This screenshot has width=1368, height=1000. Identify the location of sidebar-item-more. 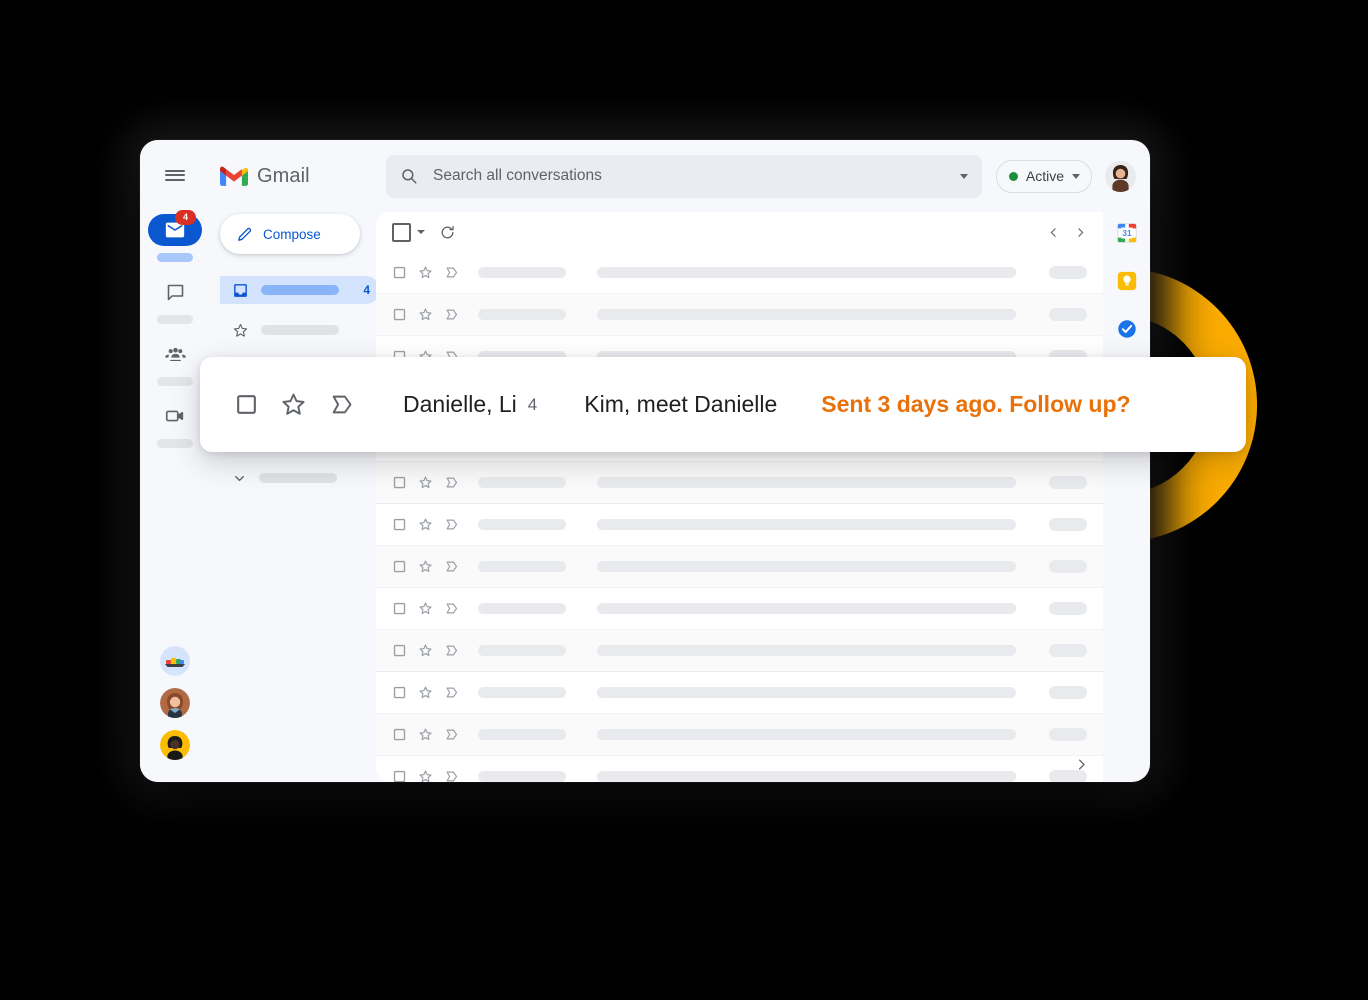
(300, 478).